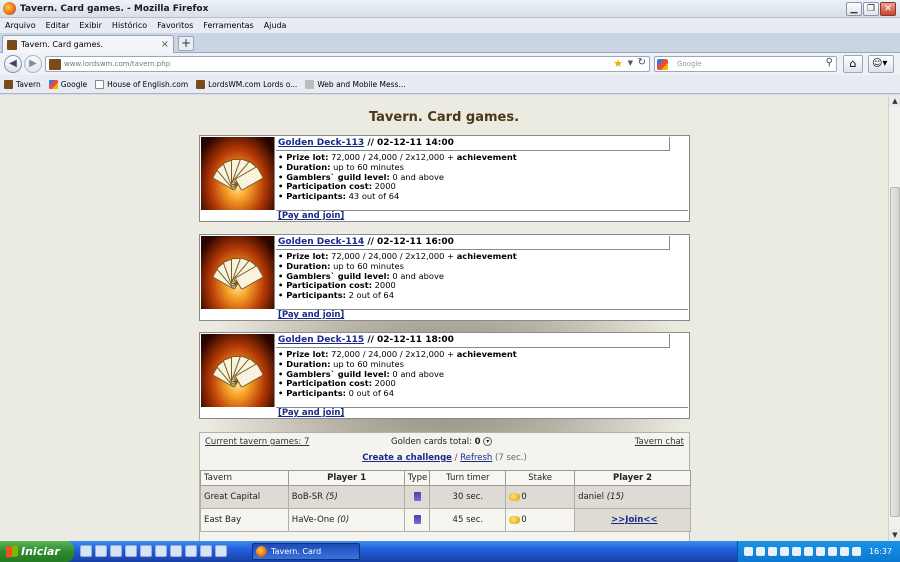 Image resolution: width=900 pixels, height=562 pixels. Describe the element at coordinates (895, 352) in the screenshot. I see `scrollbar-thumb` at that location.